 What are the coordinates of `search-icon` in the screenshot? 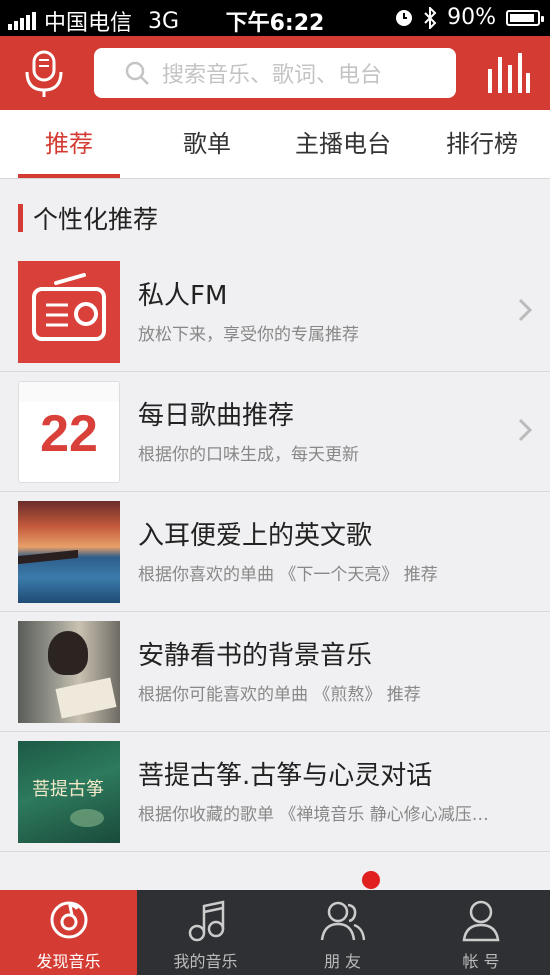 It's located at (137, 73).